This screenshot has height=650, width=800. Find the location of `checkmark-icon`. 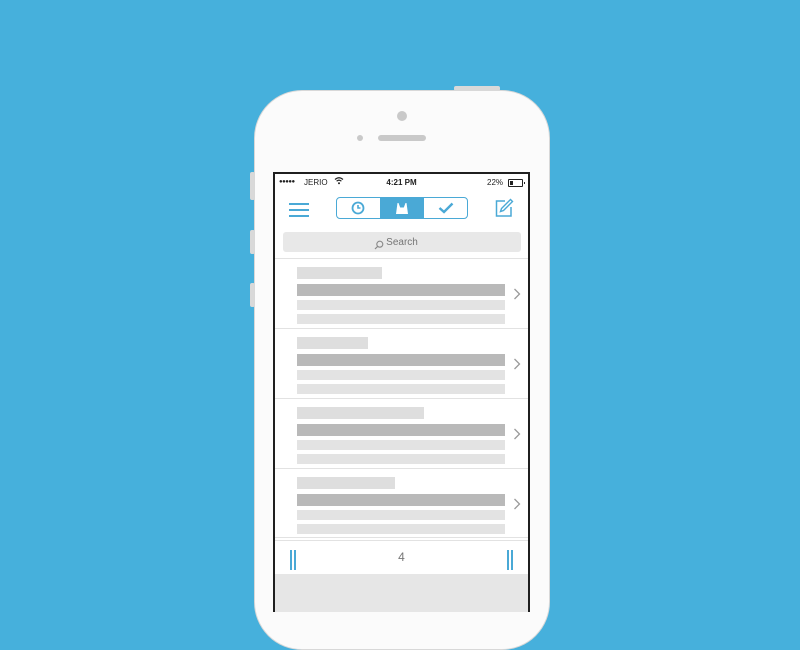

checkmark-icon is located at coordinates (446, 208).